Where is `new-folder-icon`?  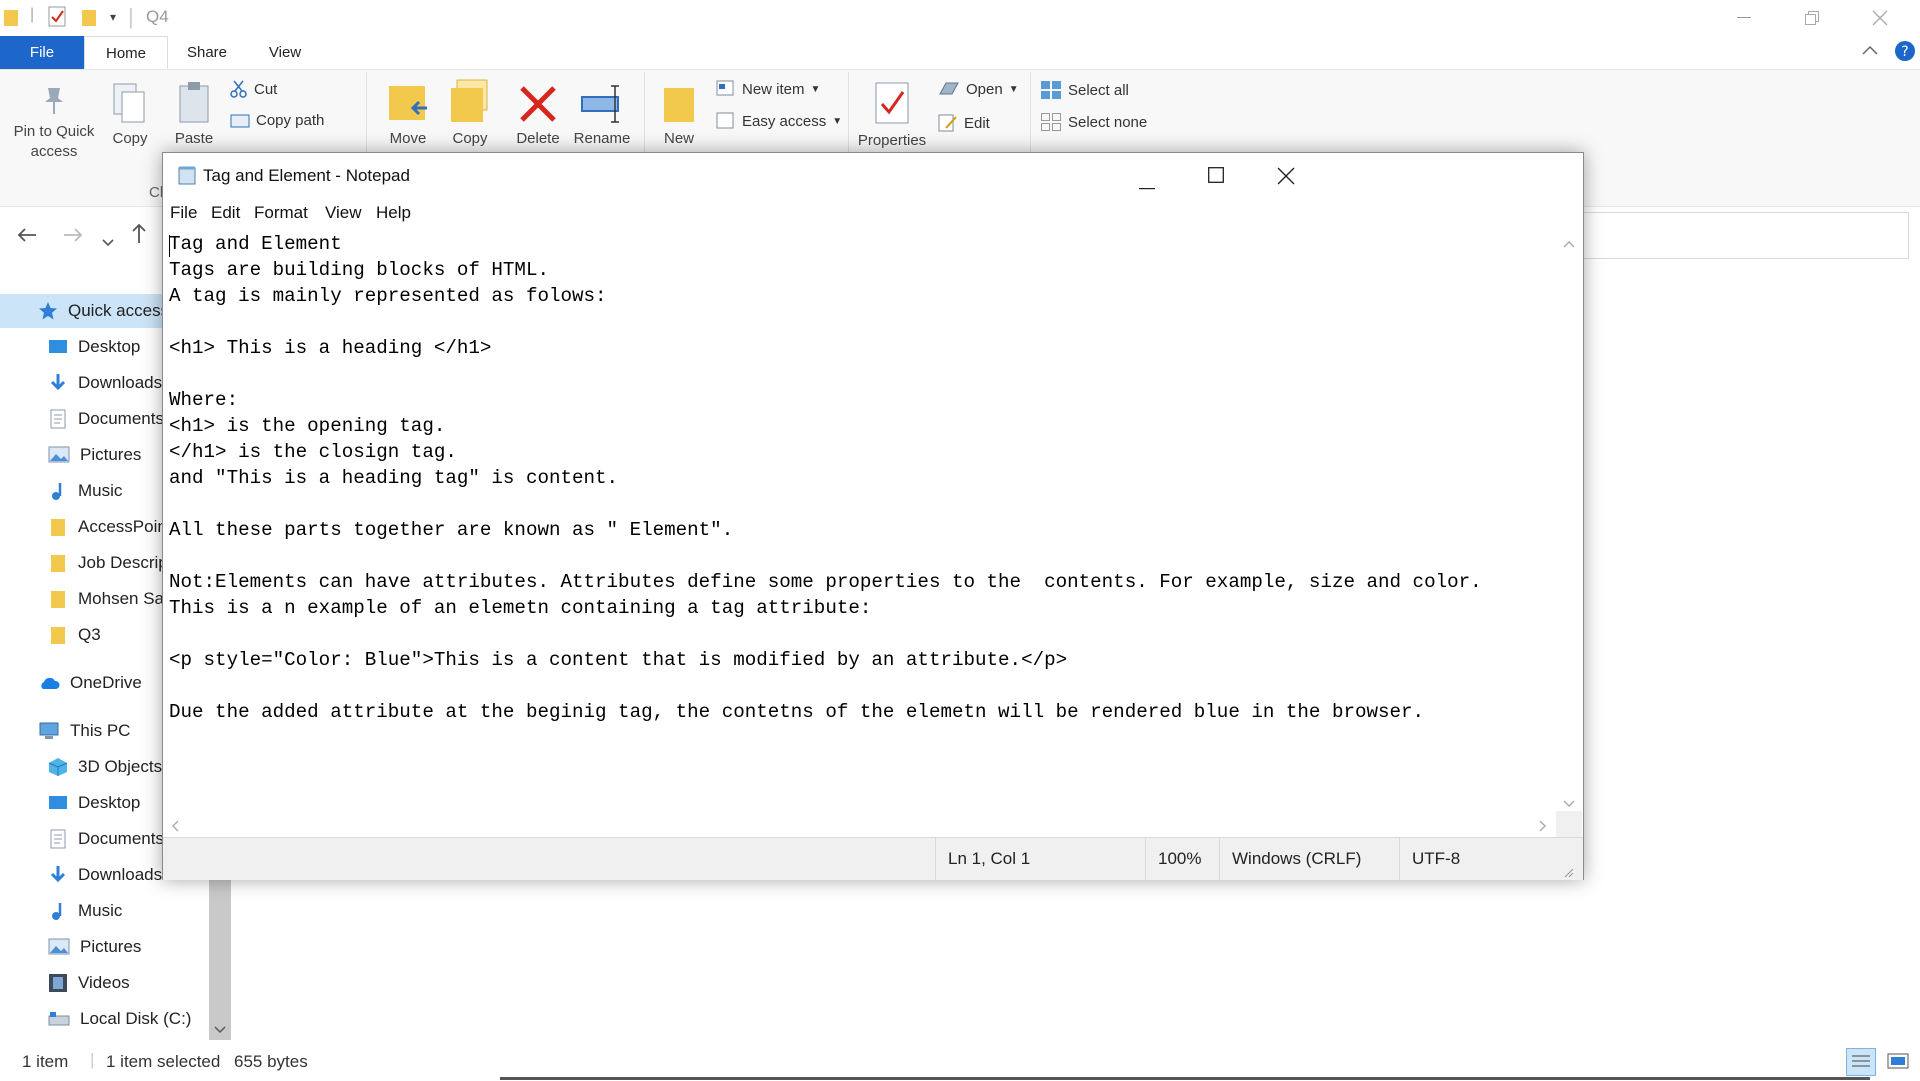 new-folder-icon is located at coordinates (679, 105).